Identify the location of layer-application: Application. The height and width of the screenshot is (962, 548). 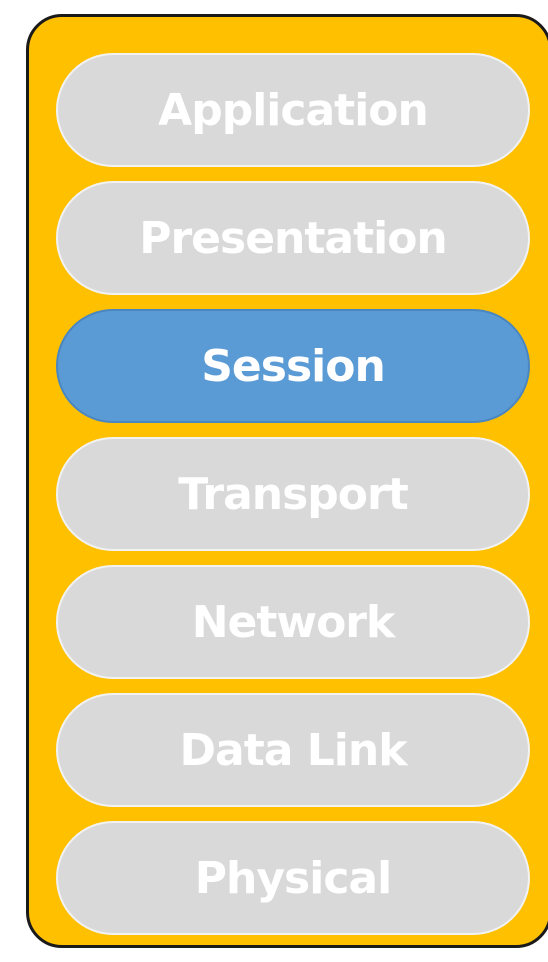
(293, 110).